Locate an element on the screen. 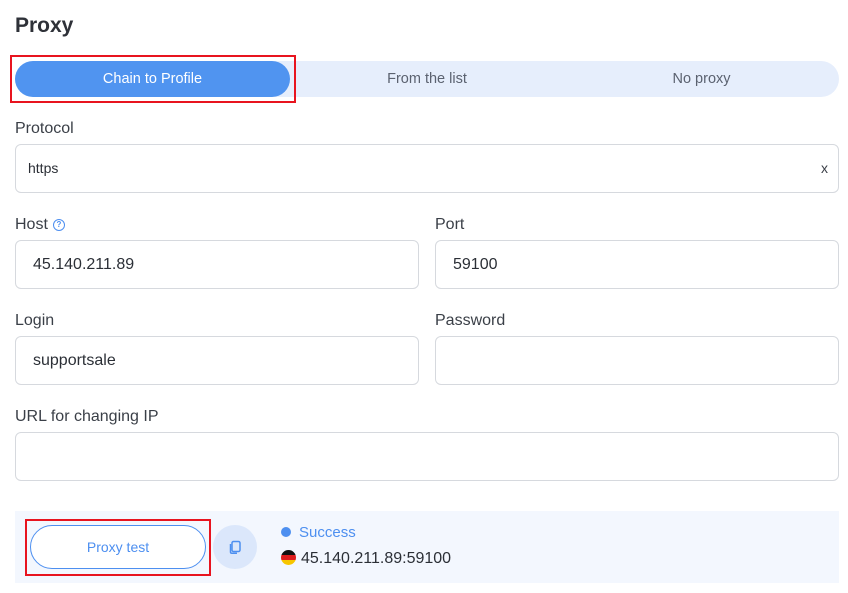 The image size is (848, 593). status-dot-icon is located at coordinates (286, 532).